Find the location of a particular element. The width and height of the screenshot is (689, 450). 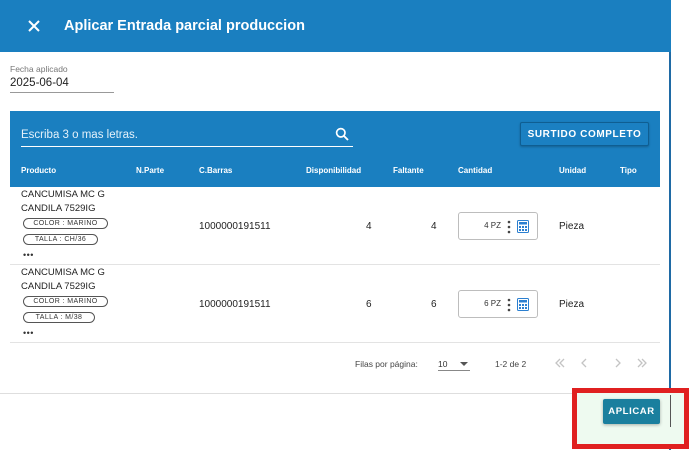

dialog-header: Aplicar Entrada parcial produccion is located at coordinates (335, 26).